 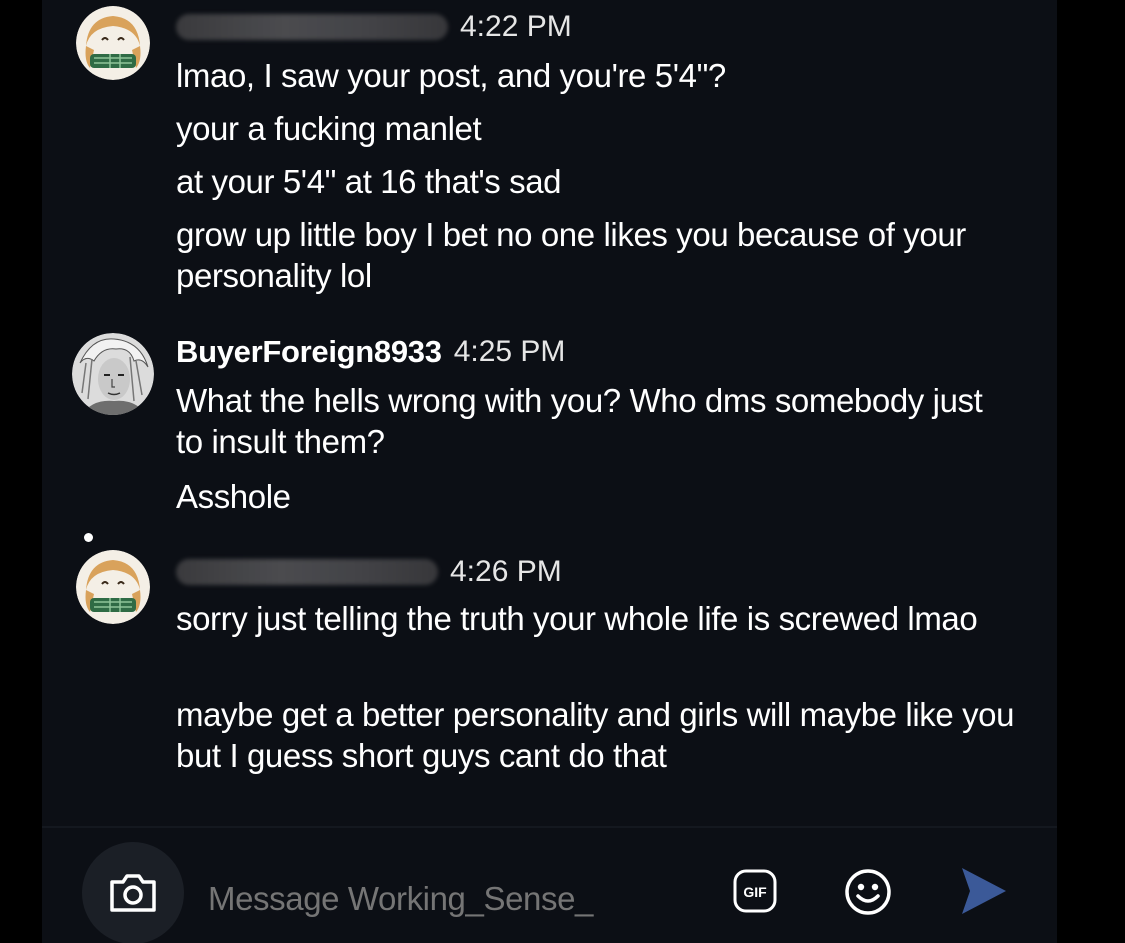 I want to click on camera-button, so click(x=133, y=892).